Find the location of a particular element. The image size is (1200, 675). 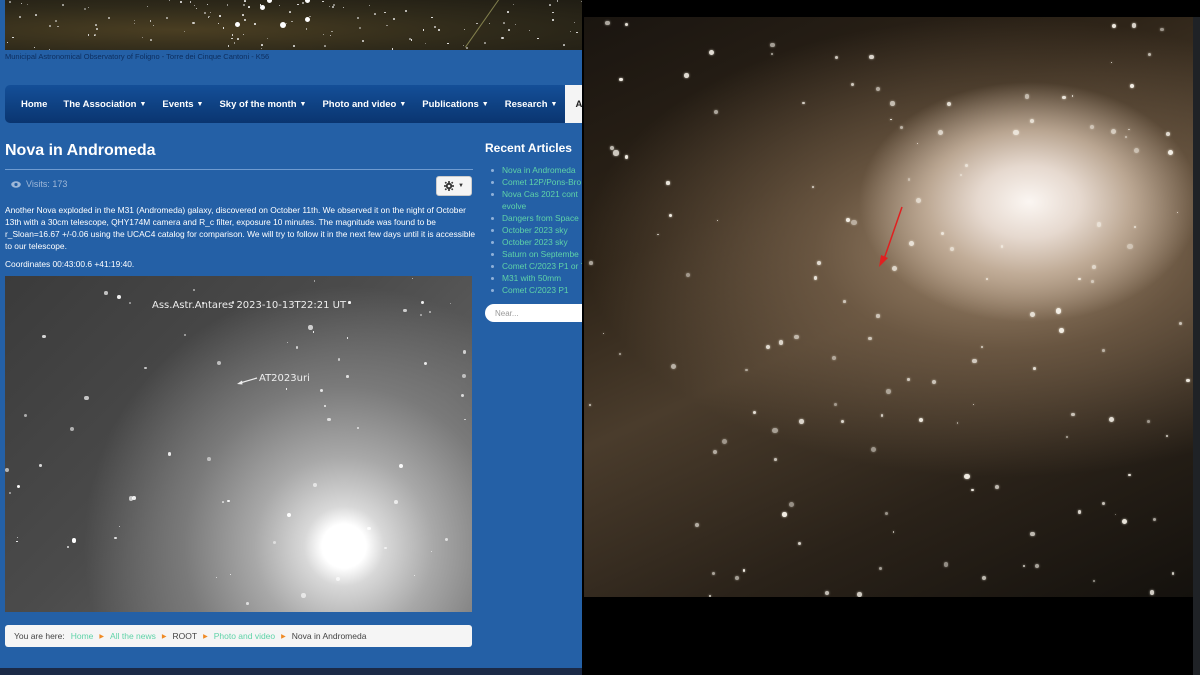

breadcrumb-item: All the news is located at coordinates (133, 636).